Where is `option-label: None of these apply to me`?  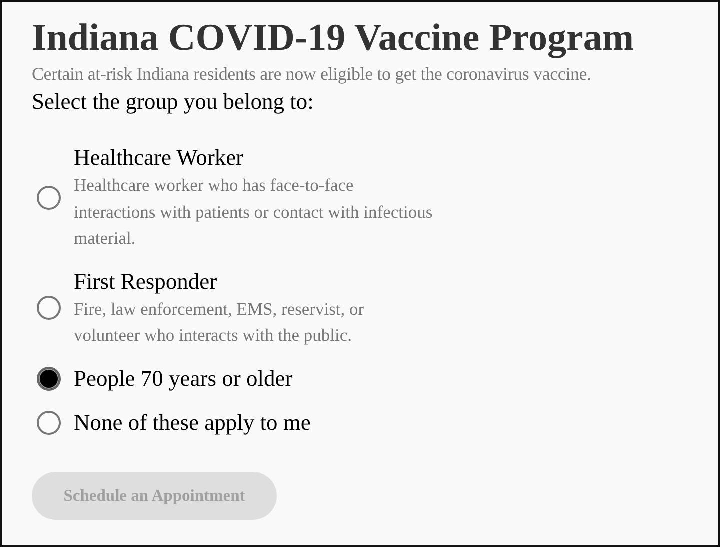 option-label: None of these apply to me is located at coordinates (254, 422).